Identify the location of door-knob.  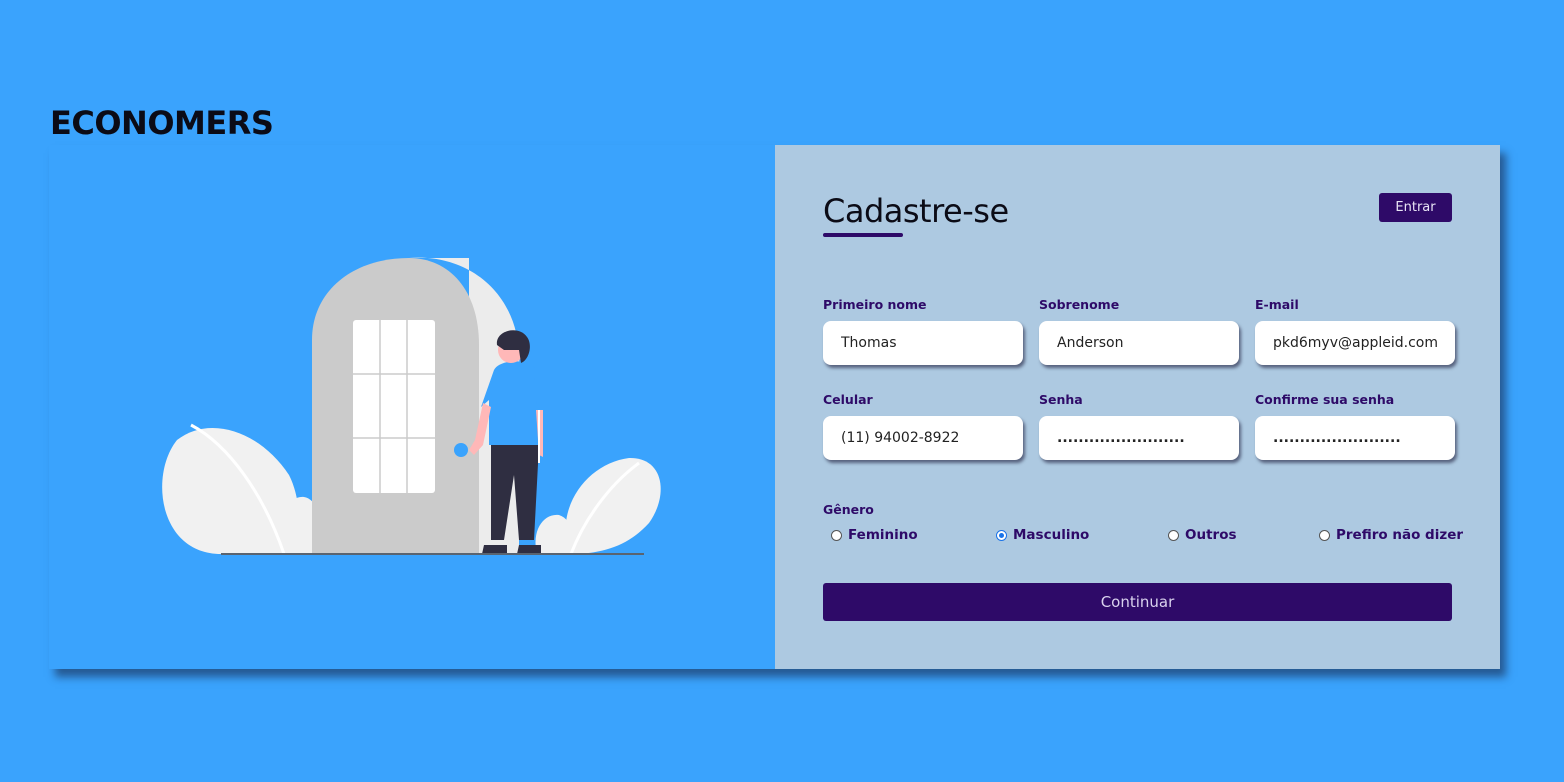
(461, 450).